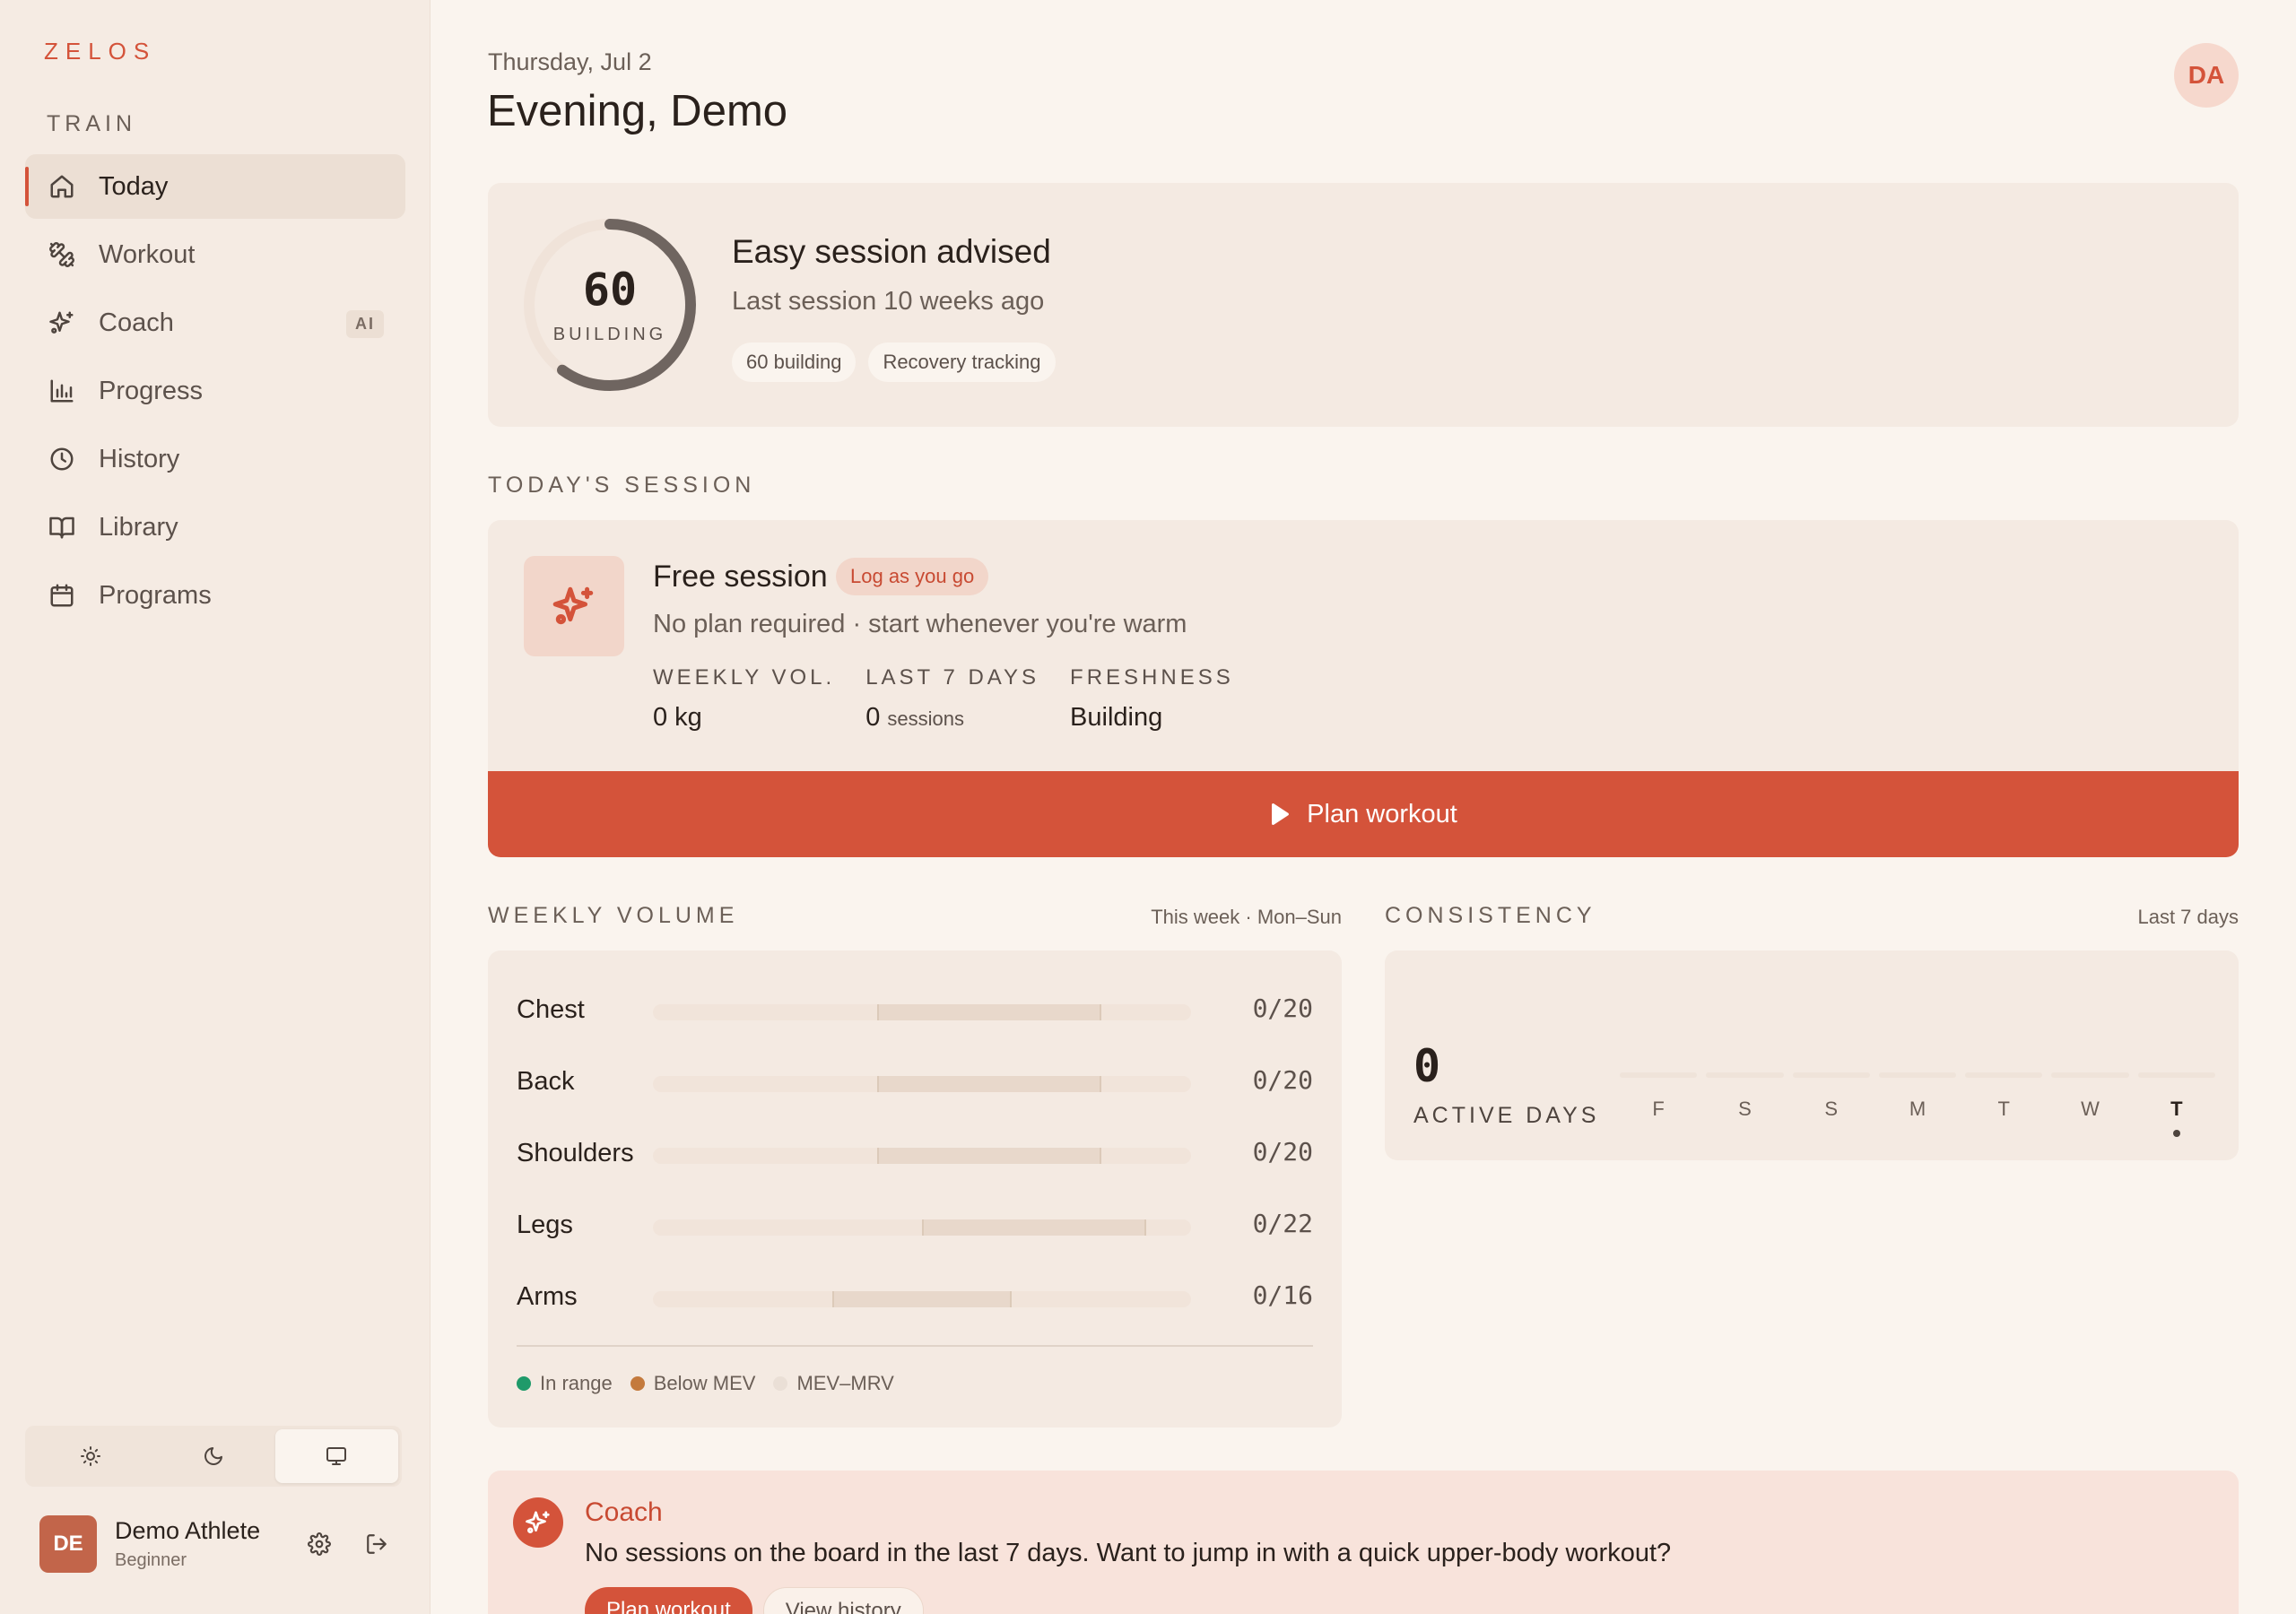  I want to click on theme-system-button, so click(336, 1456).